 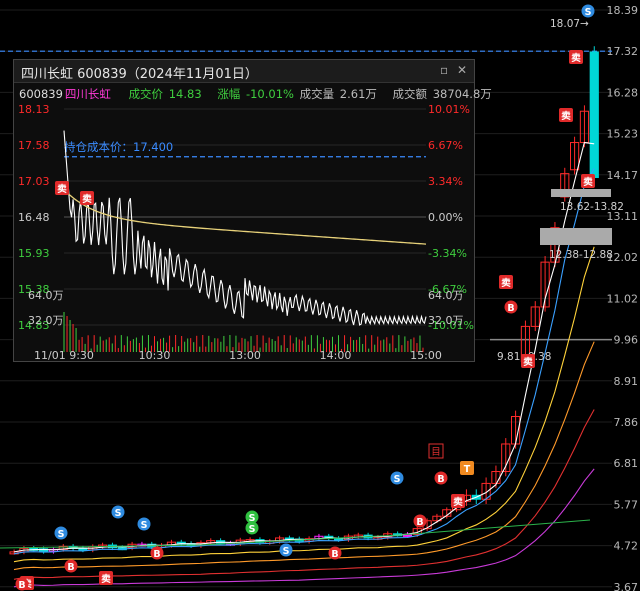 What do you see at coordinates (623, 298) in the screenshot?
I see `y-tick-label: 11.02` at bounding box center [623, 298].